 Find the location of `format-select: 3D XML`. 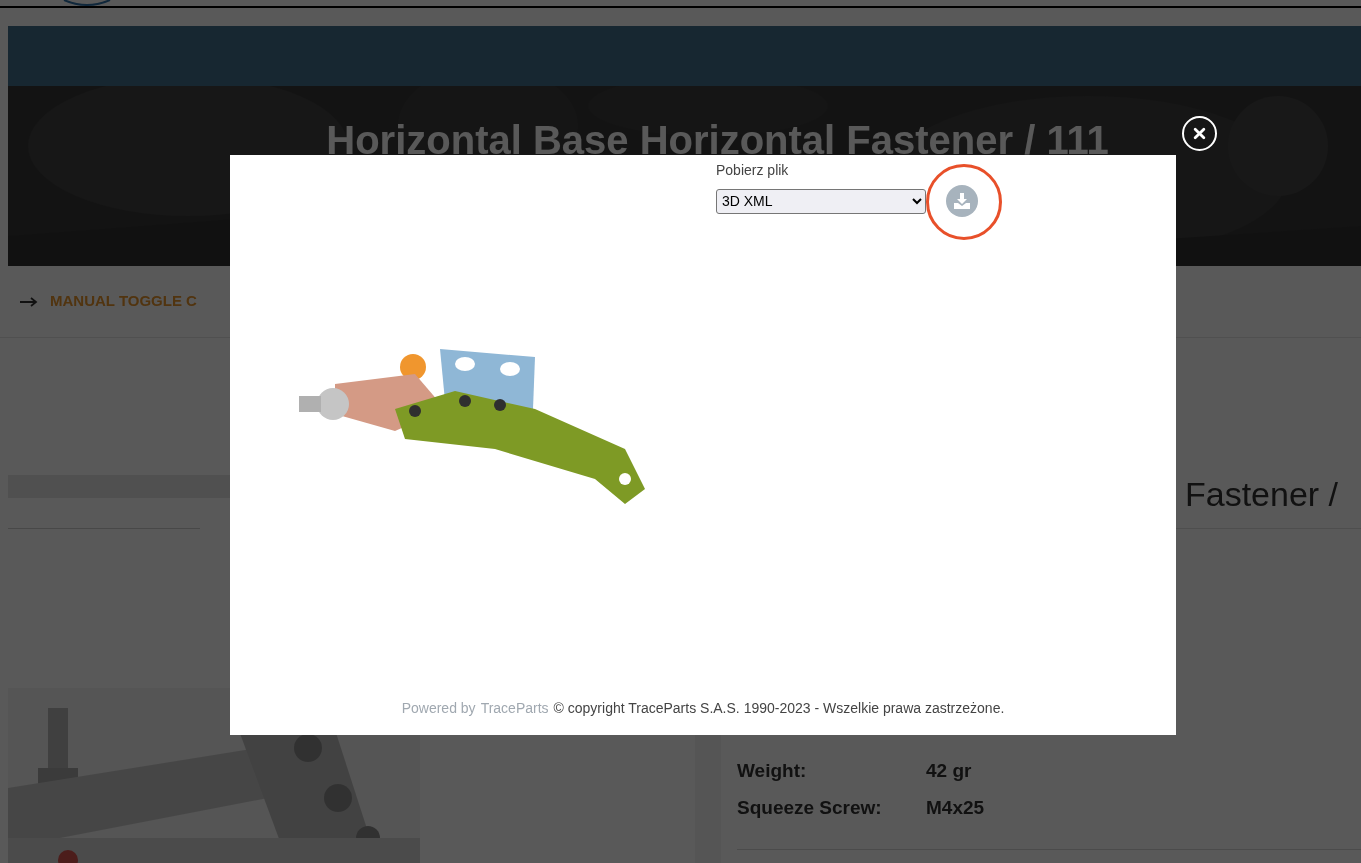

format-select: 3D XML is located at coordinates (821, 201).